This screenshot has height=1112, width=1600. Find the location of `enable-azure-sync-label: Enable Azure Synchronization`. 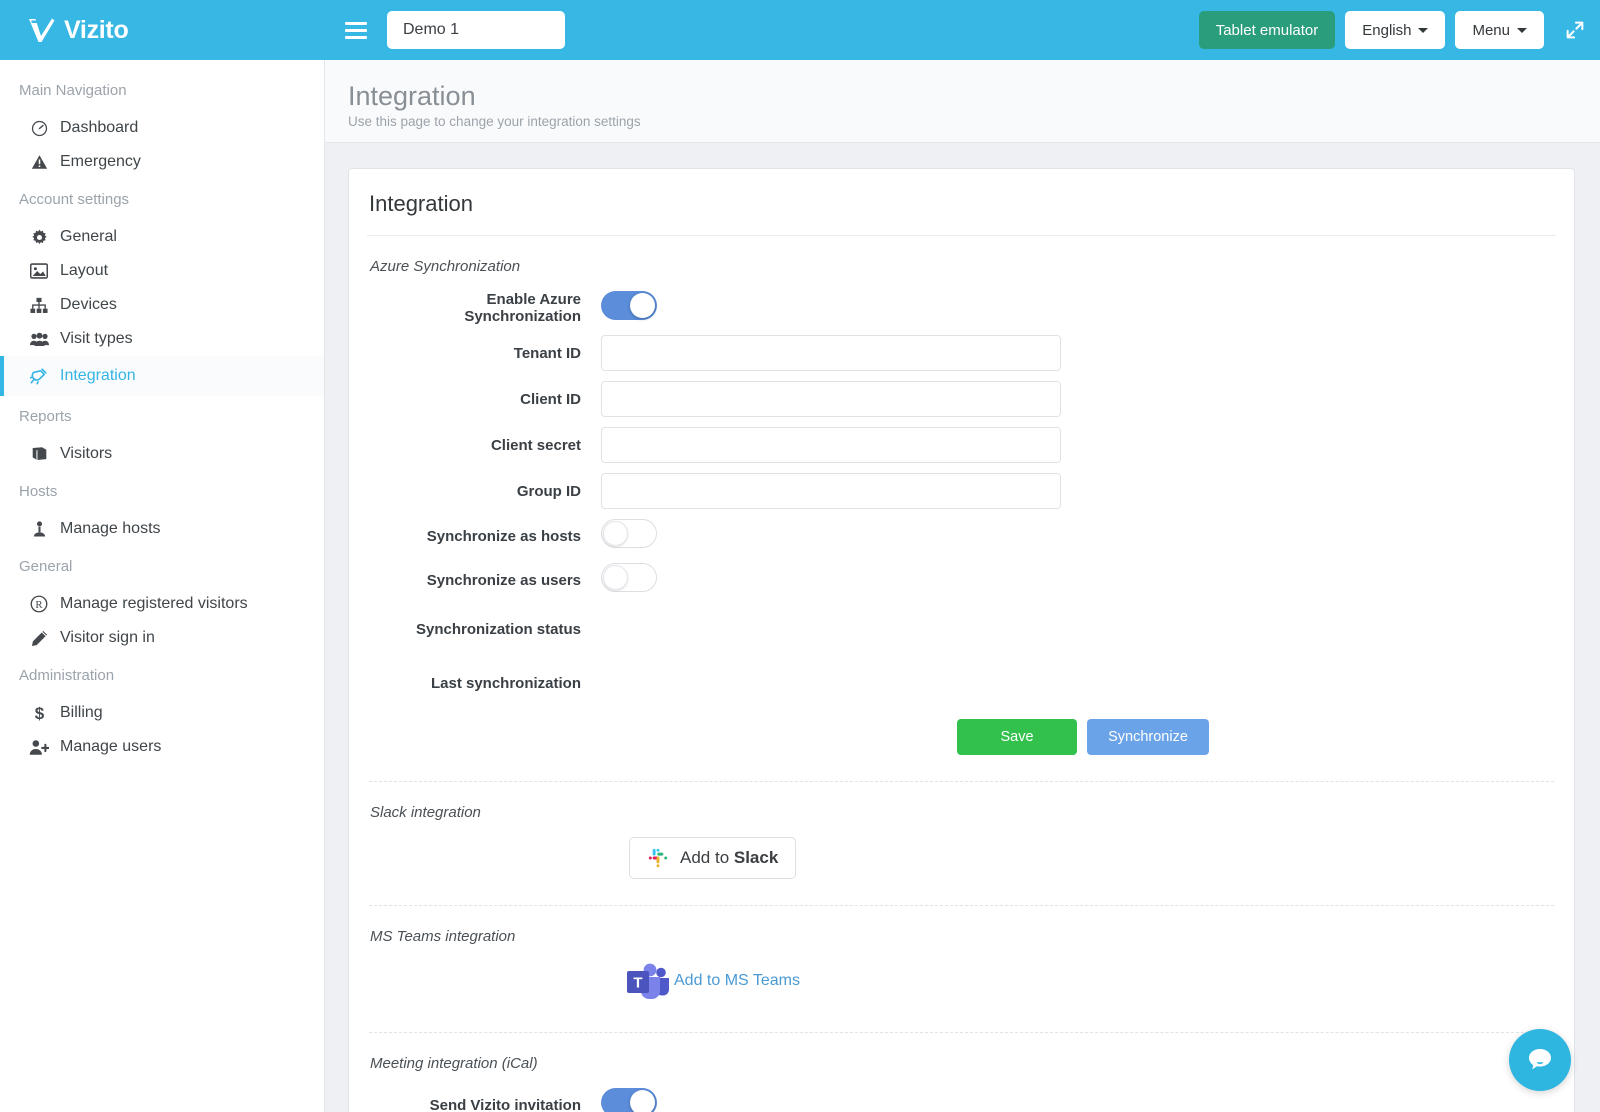

enable-azure-sync-label: Enable Azure Synchronization is located at coordinates (522, 308).